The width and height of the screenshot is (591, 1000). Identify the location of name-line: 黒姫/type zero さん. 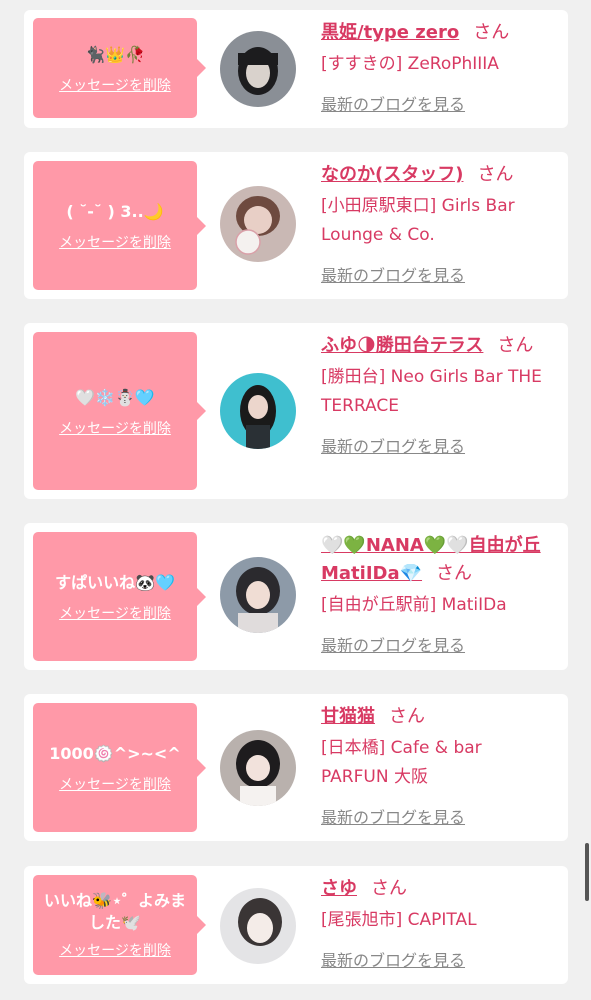
(434, 33).